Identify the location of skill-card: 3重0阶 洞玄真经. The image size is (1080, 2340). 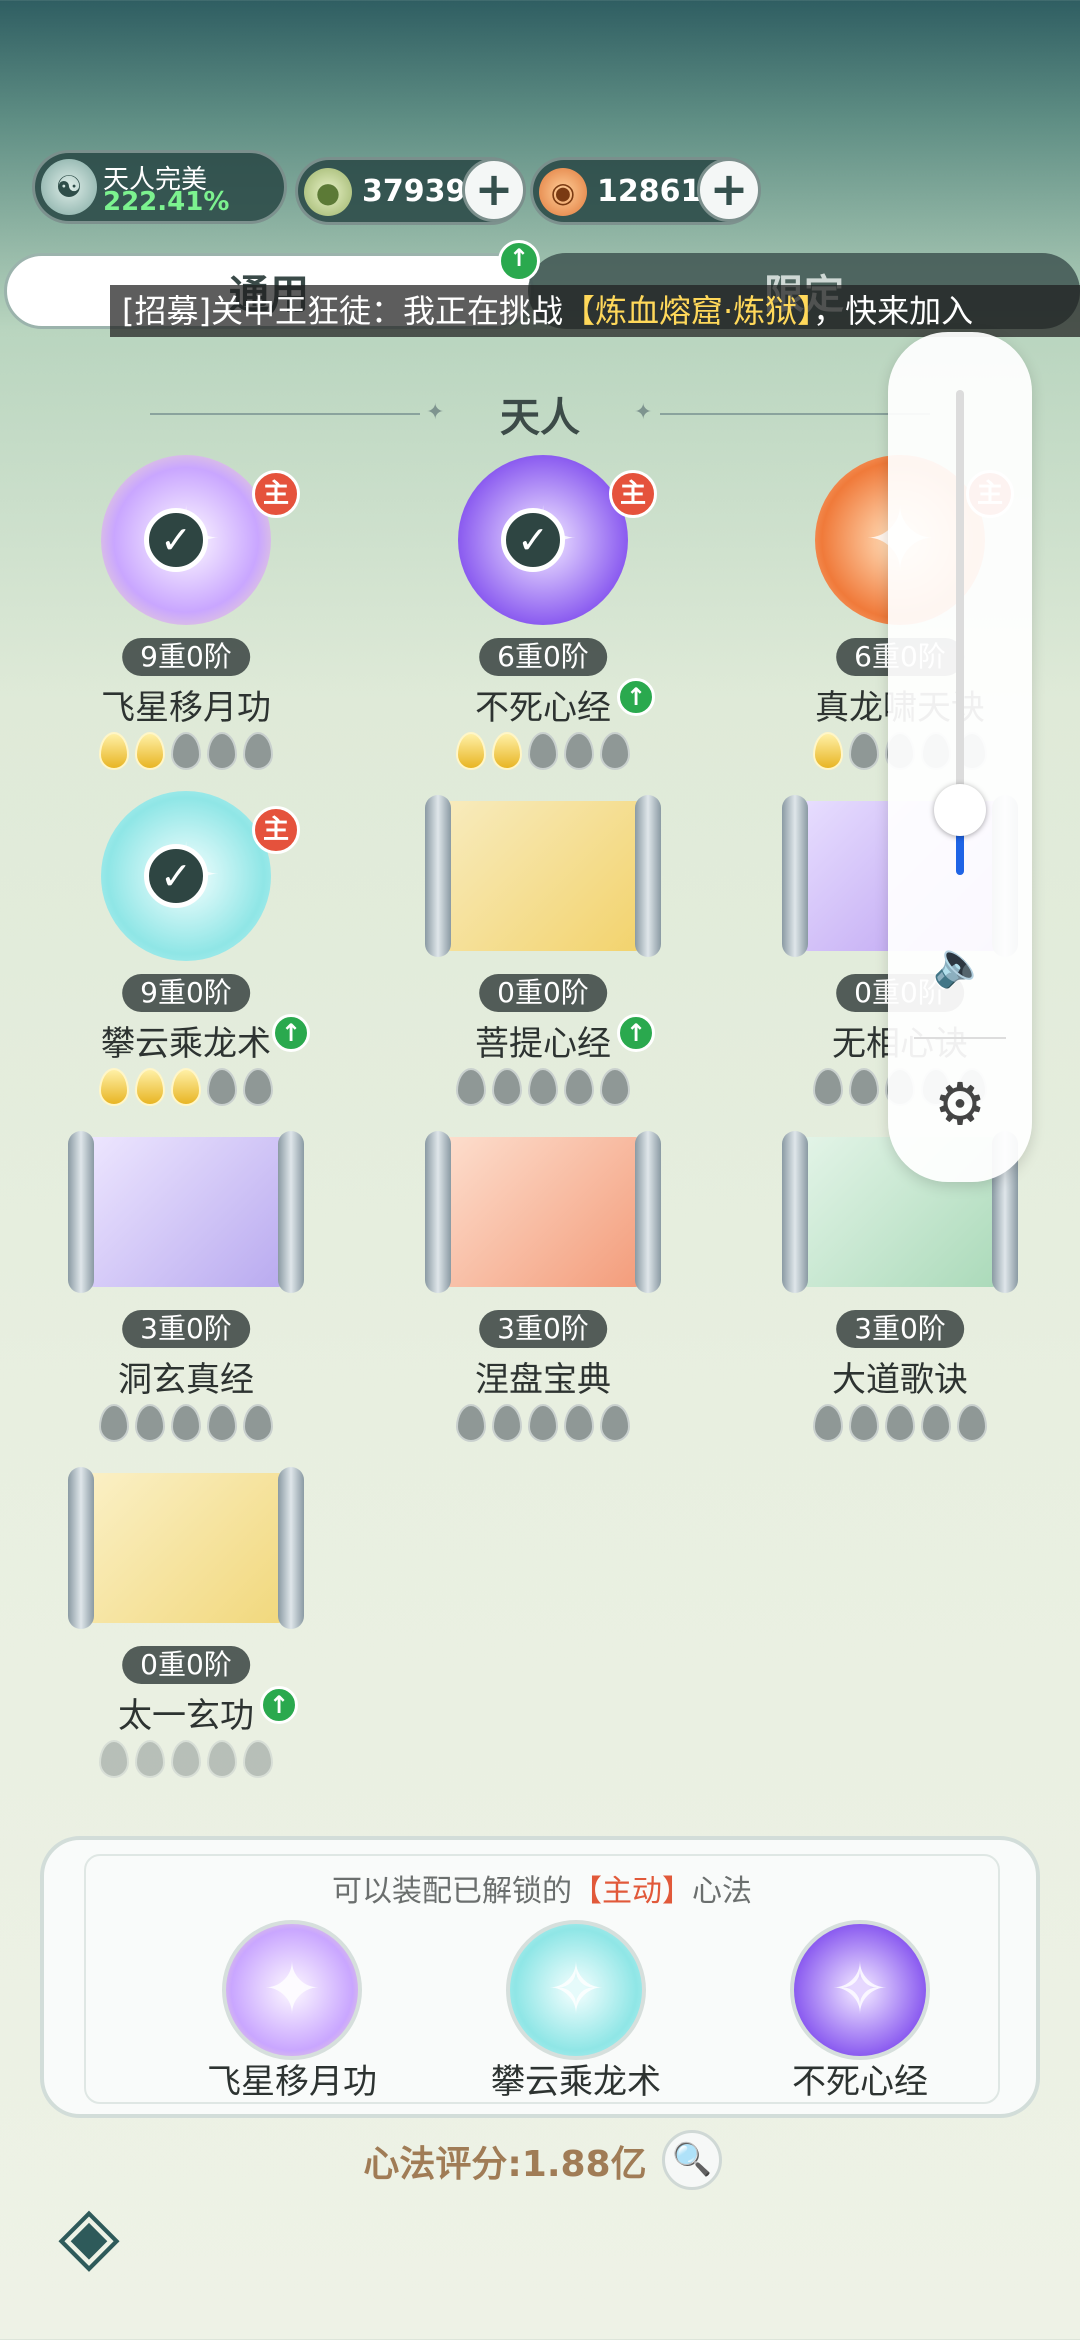
(186, 1277).